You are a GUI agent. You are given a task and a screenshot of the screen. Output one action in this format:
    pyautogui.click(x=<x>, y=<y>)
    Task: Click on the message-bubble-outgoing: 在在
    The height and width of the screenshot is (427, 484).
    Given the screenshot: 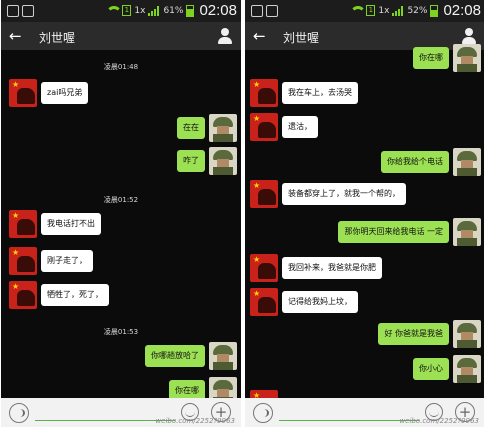 What is the action you would take?
    pyautogui.click(x=191, y=128)
    